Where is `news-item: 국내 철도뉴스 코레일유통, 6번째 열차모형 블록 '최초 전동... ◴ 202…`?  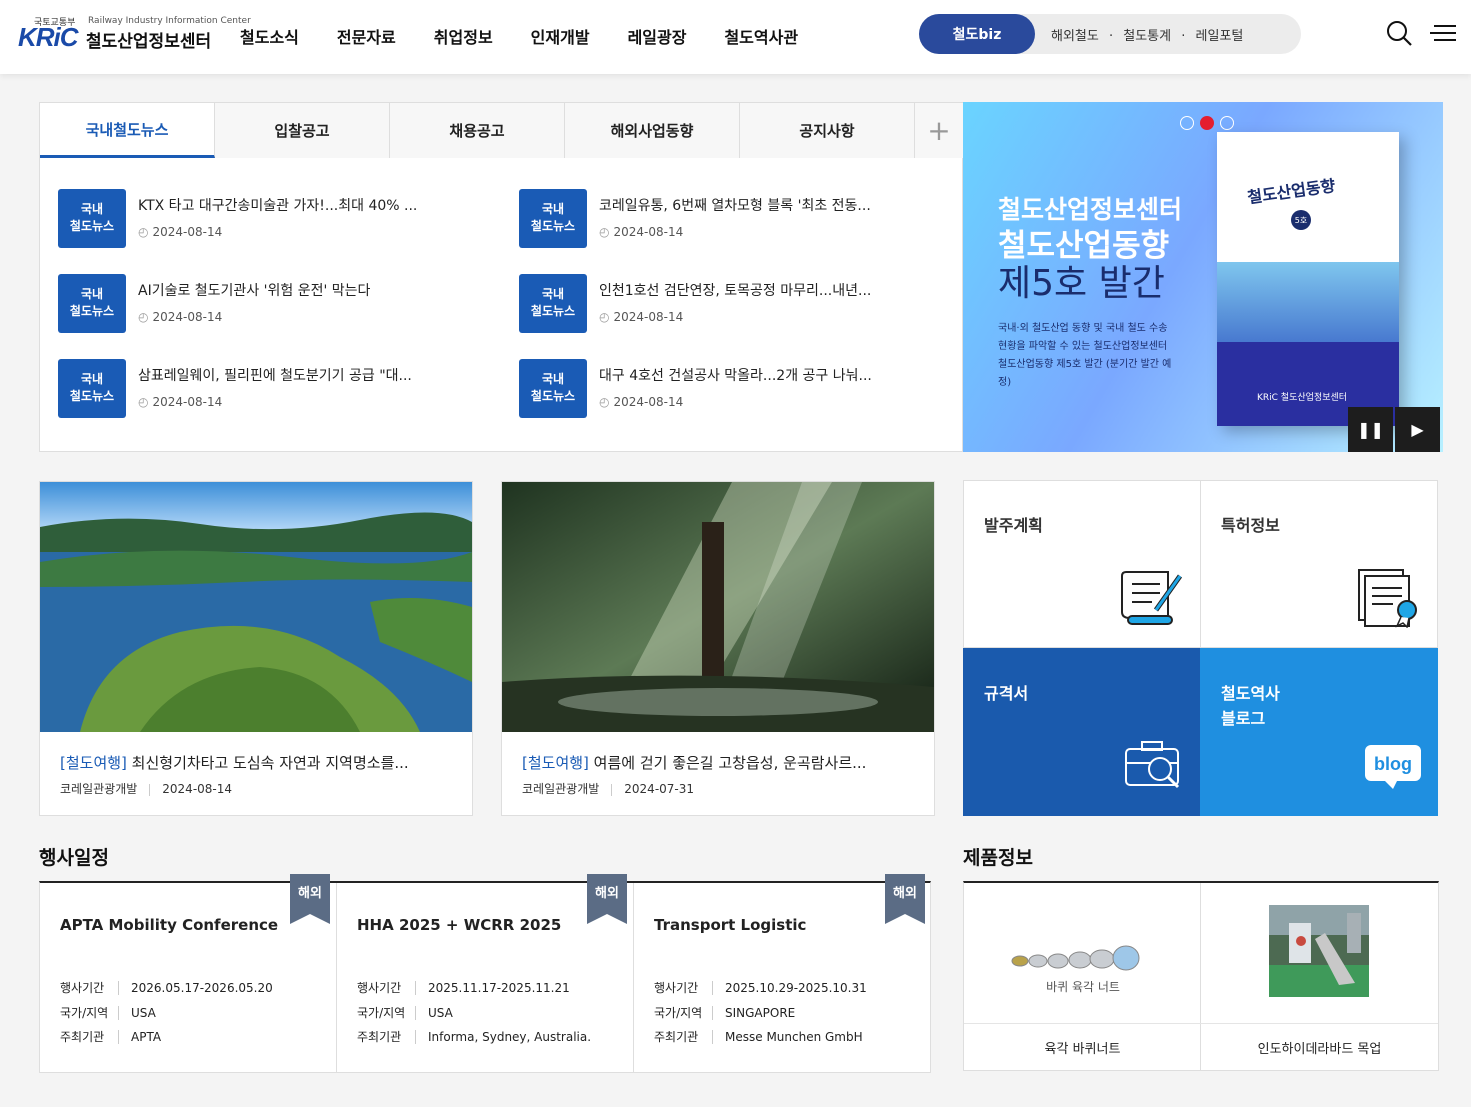 news-item: 국내 철도뉴스 코레일유통, 6번째 열차모형 블록 '최초 전동... ◴ 202… is located at coordinates (739, 218).